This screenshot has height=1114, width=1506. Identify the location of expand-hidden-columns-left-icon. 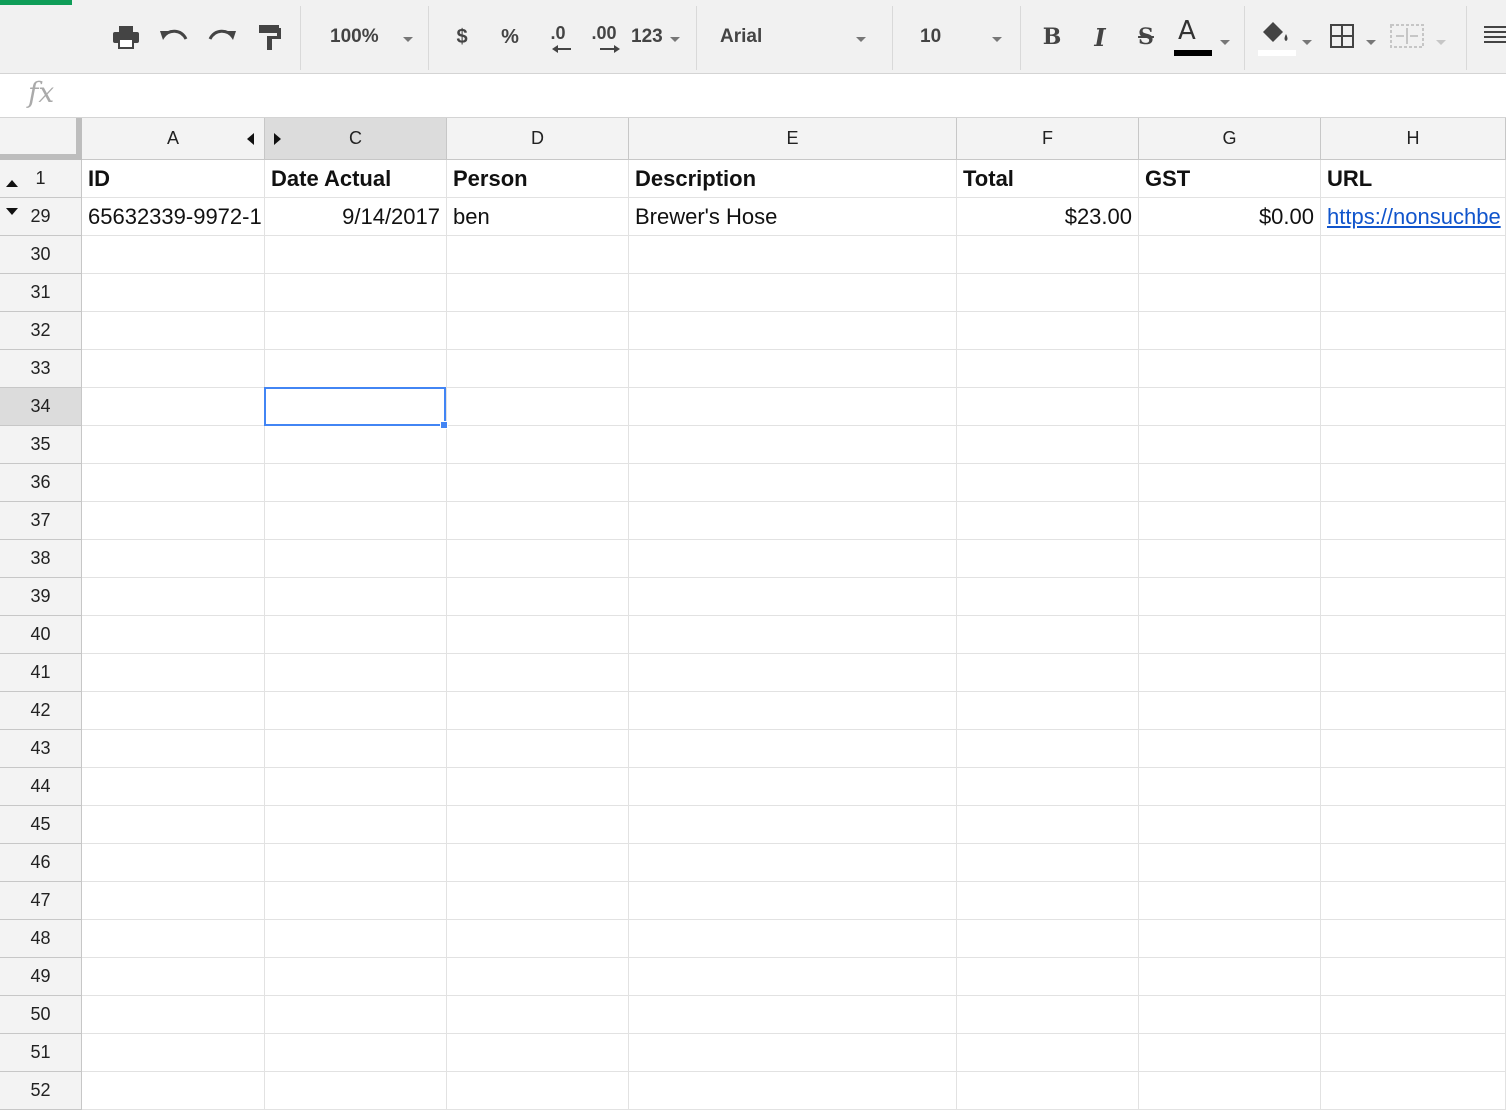
(250, 139).